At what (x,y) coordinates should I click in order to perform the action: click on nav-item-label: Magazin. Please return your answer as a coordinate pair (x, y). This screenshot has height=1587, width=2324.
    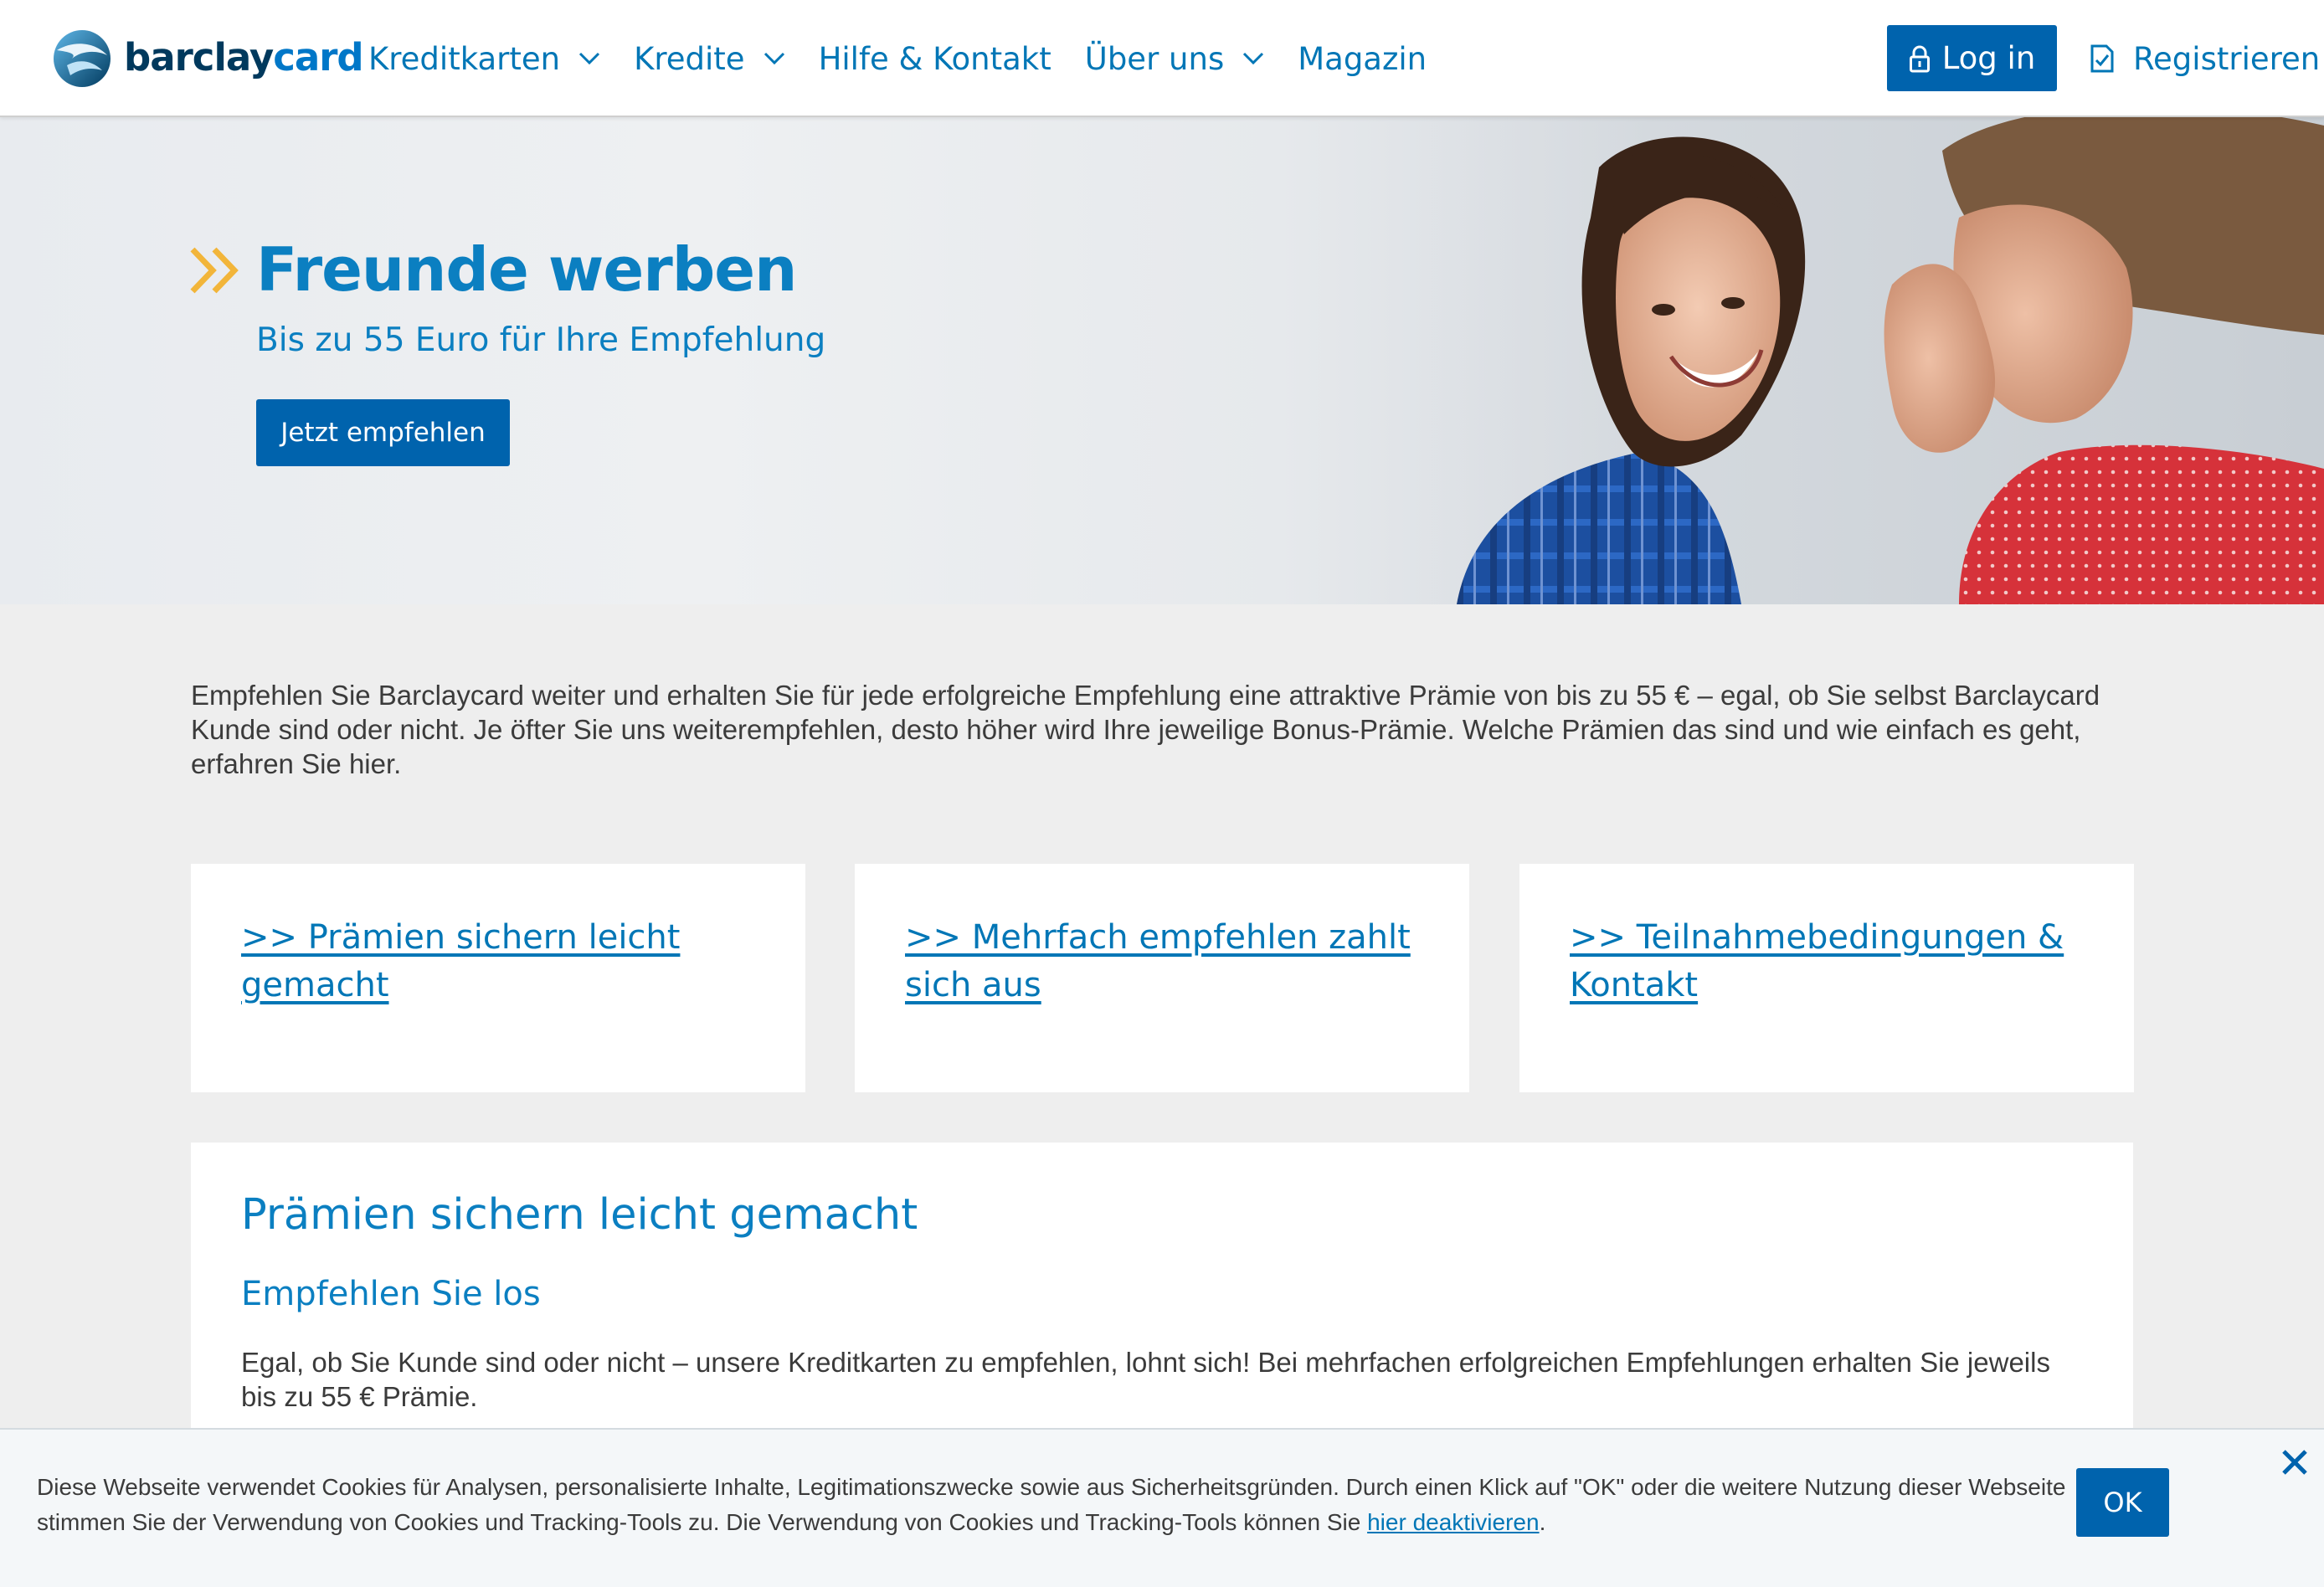
    Looking at the image, I should click on (1363, 59).